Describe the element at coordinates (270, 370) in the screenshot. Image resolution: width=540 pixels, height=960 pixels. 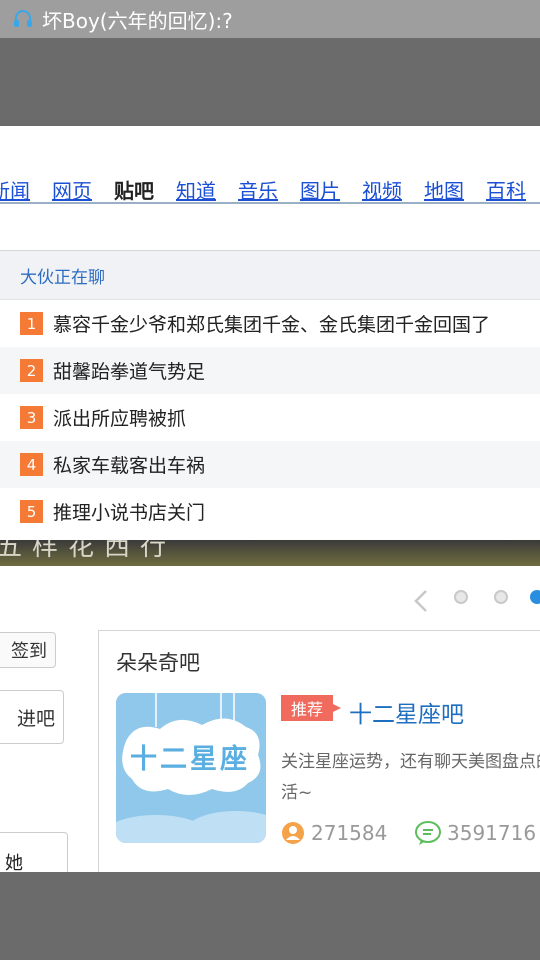
I see `hot-topic-item: 2 甜馨跆拳道气势足` at that location.